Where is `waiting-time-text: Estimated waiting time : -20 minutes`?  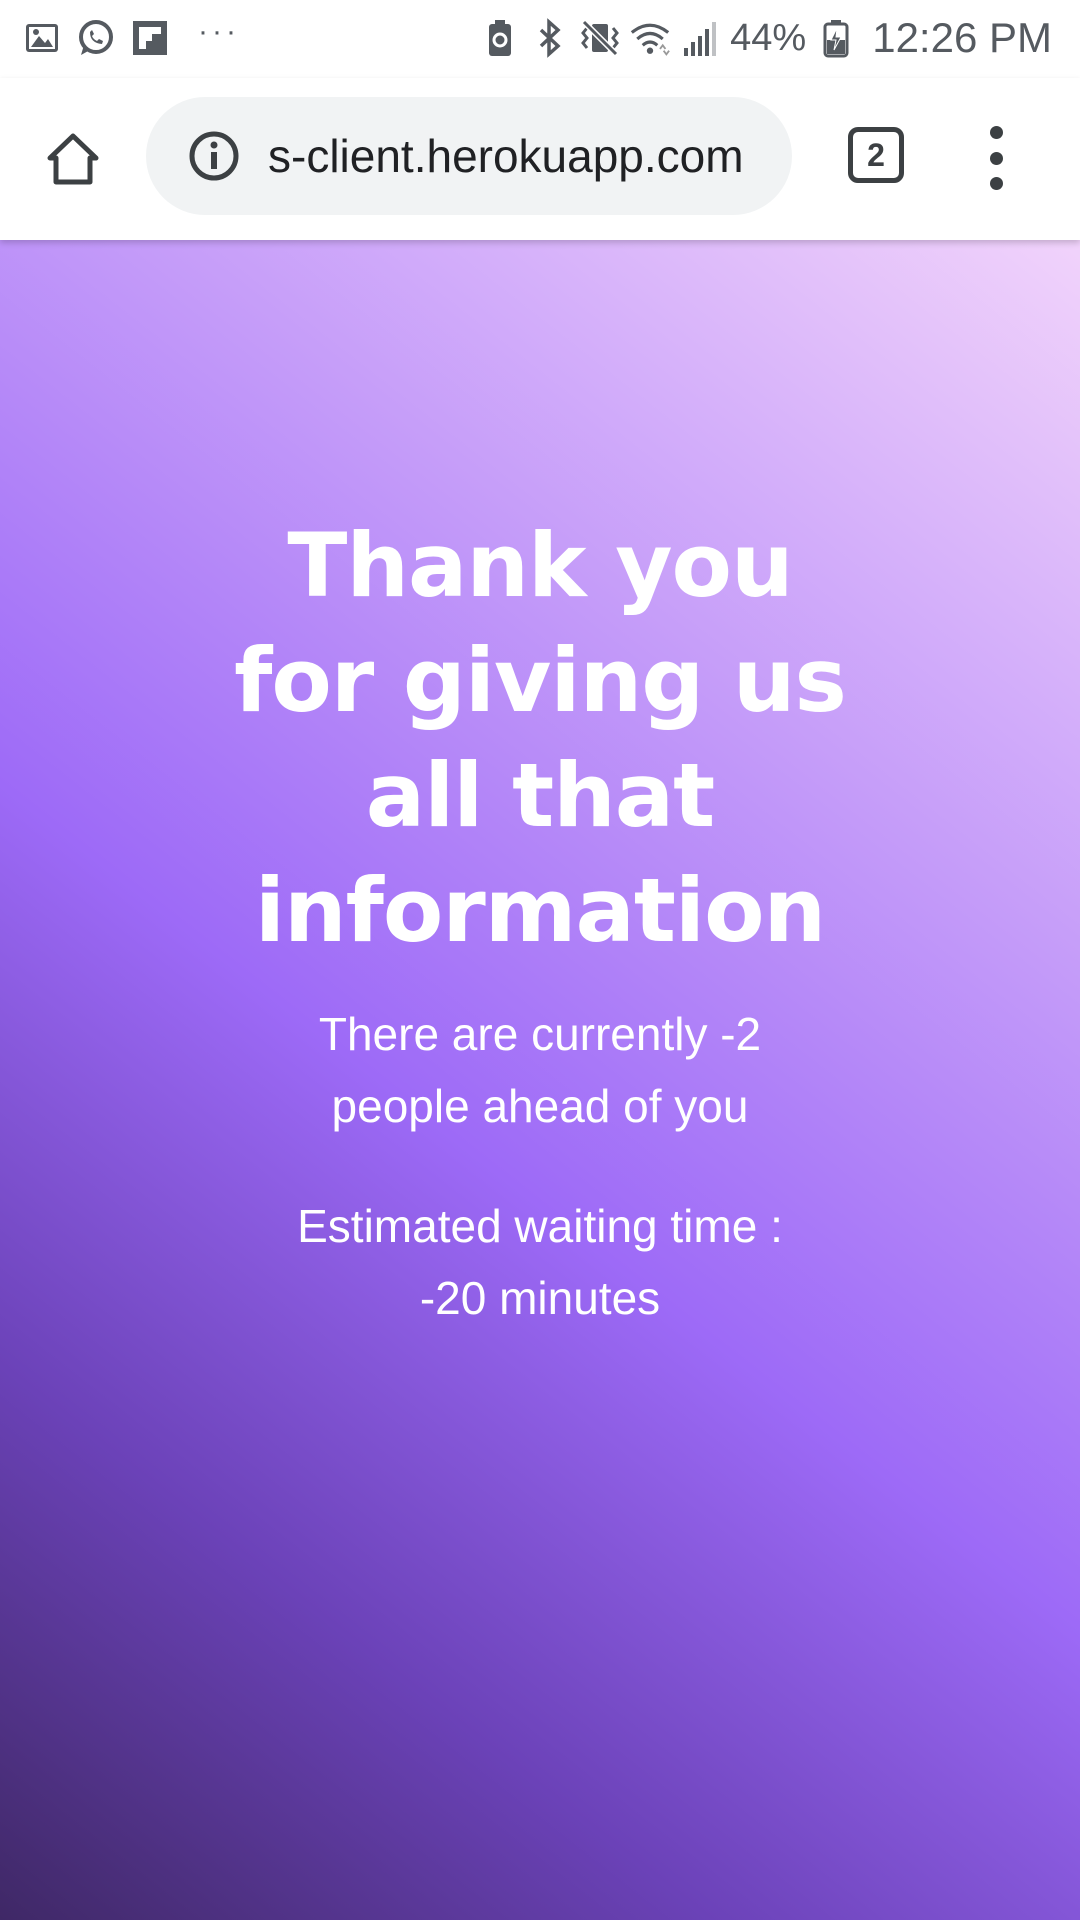
waiting-time-text: Estimated waiting time : -20 minutes is located at coordinates (540, 1262).